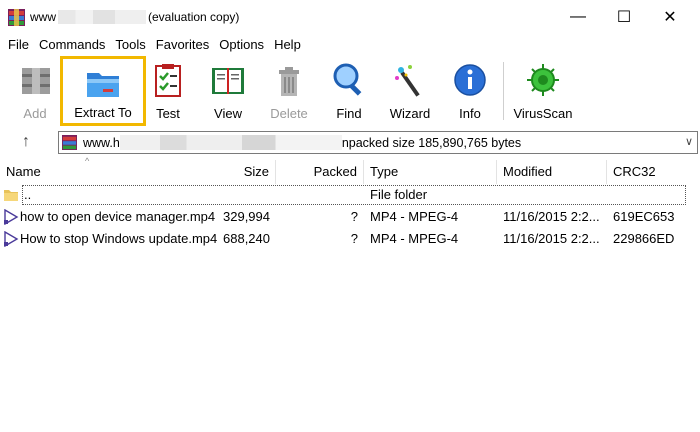  I want to click on col-modified: Modified, so click(552, 172).